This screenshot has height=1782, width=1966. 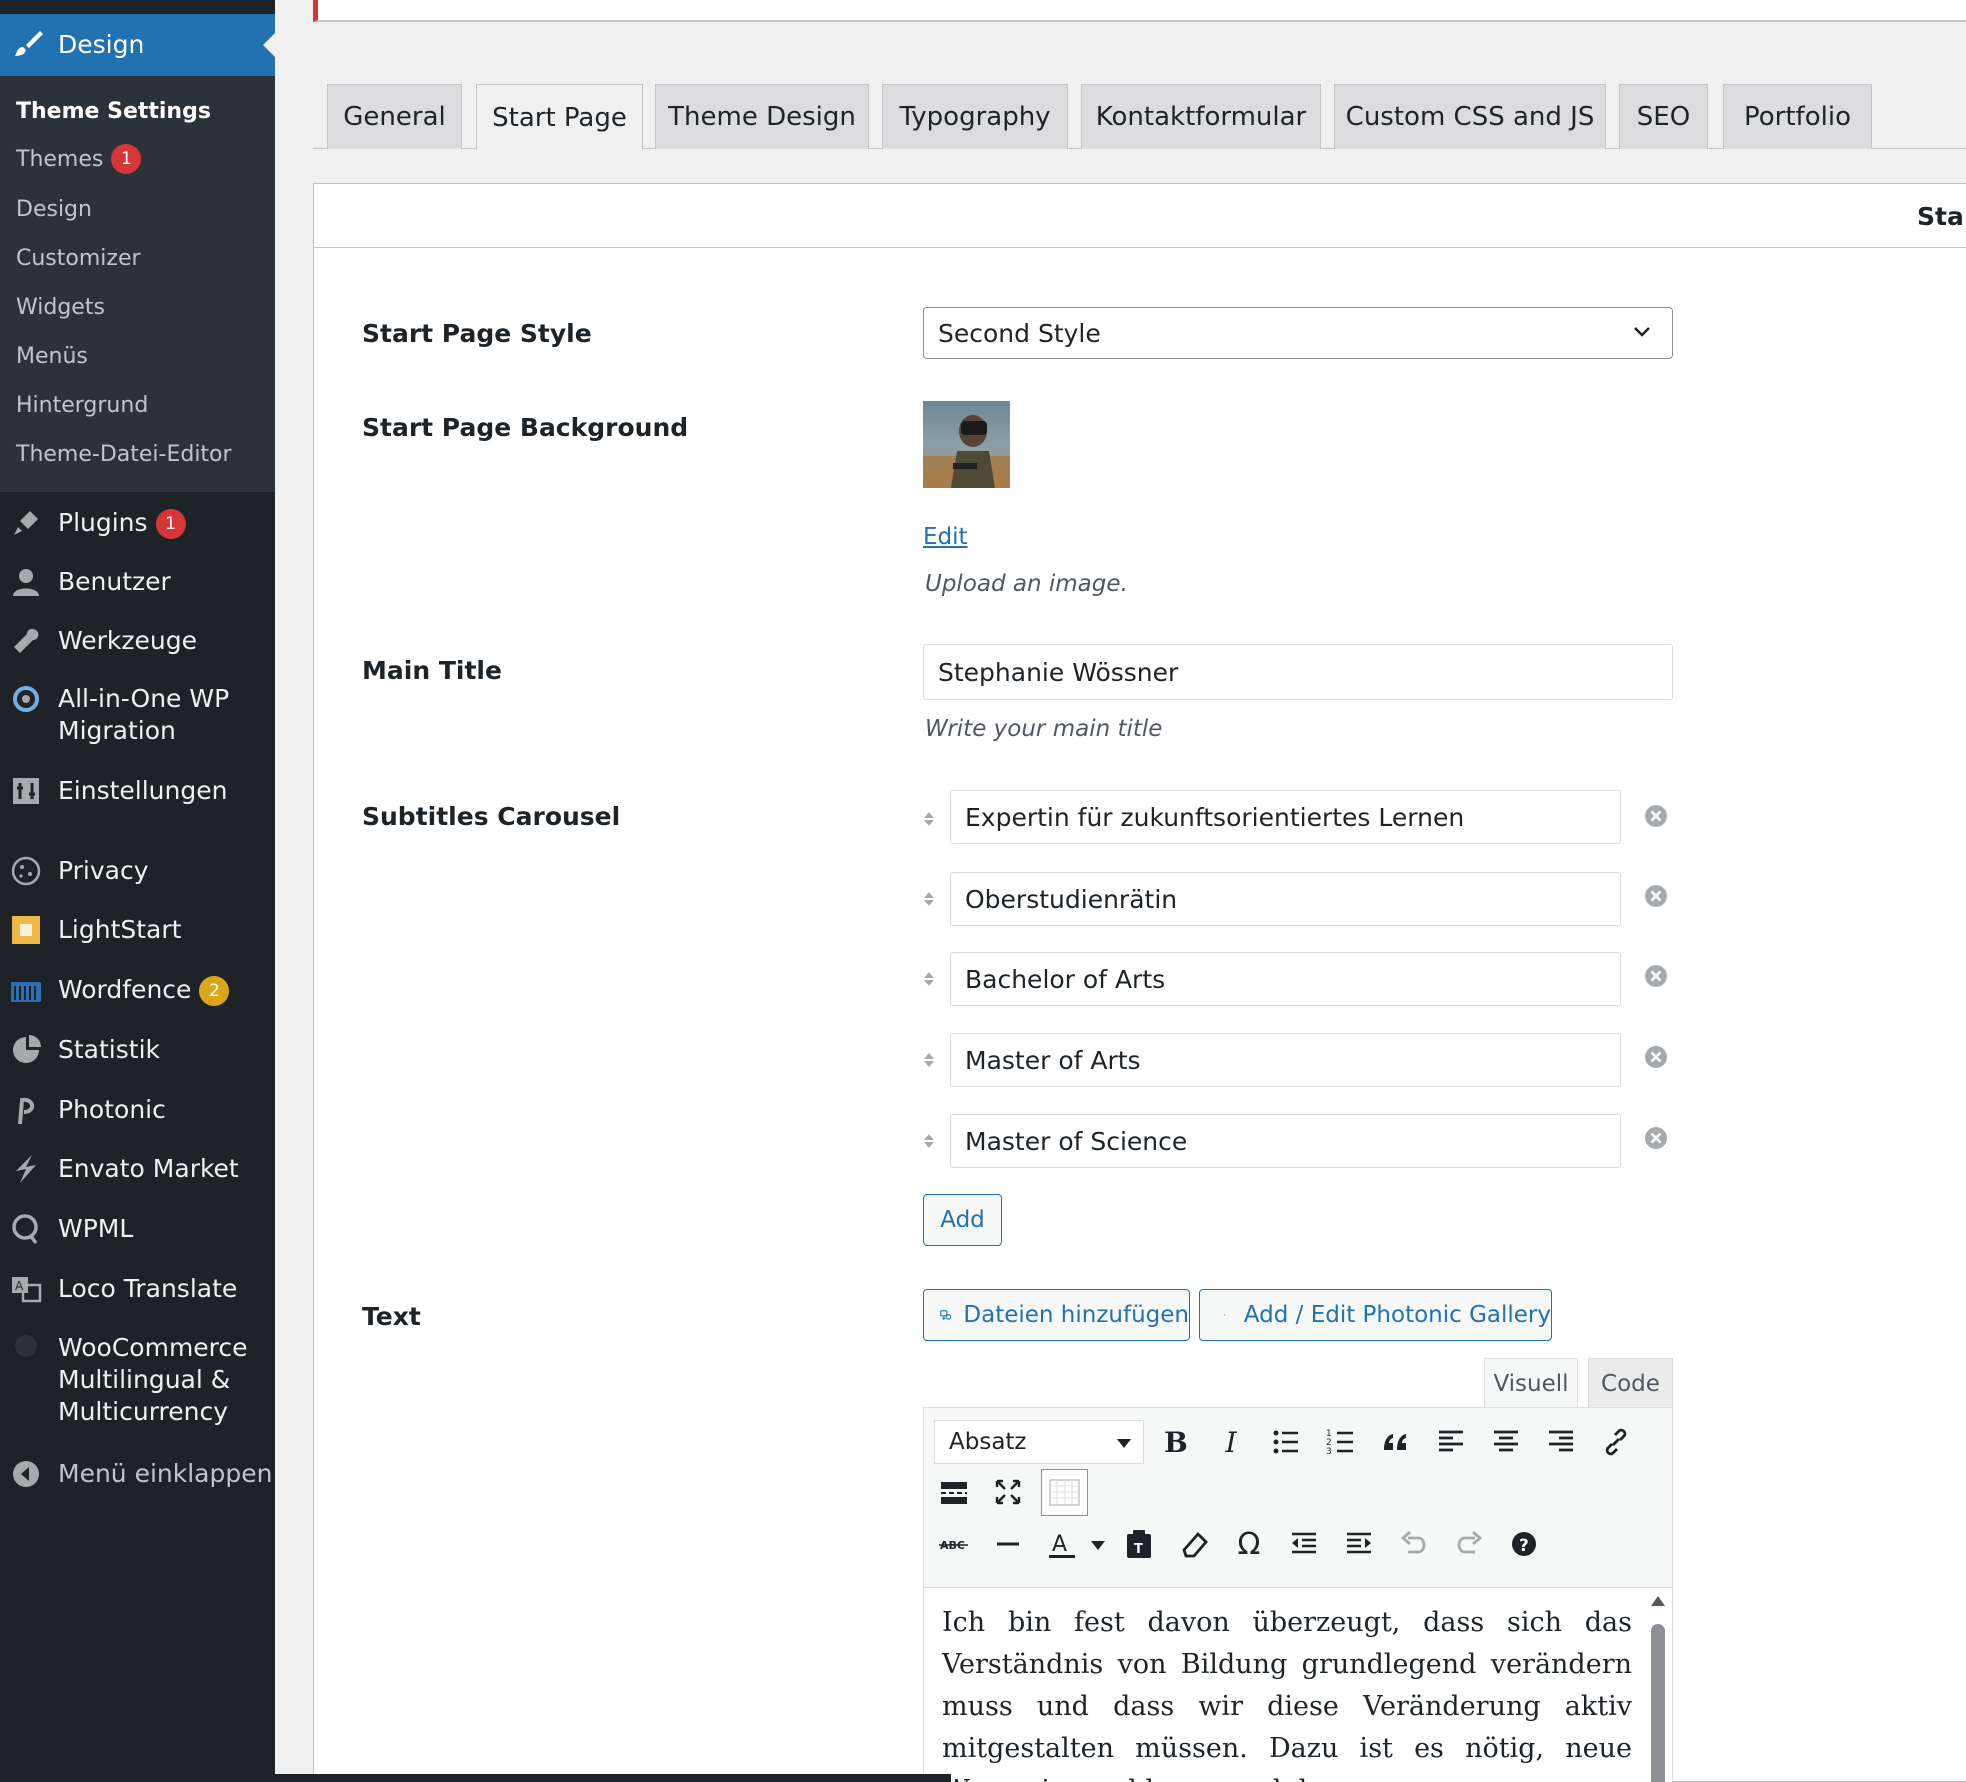 What do you see at coordinates (1285, 817) in the screenshot?
I see `subtitle-input-1: Expertin für zukunftsorientiertes Lernen` at bounding box center [1285, 817].